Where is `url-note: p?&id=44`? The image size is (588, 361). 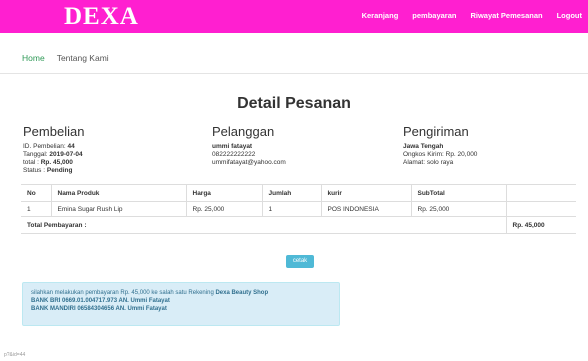 url-note: p?&id=44 is located at coordinates (15, 355).